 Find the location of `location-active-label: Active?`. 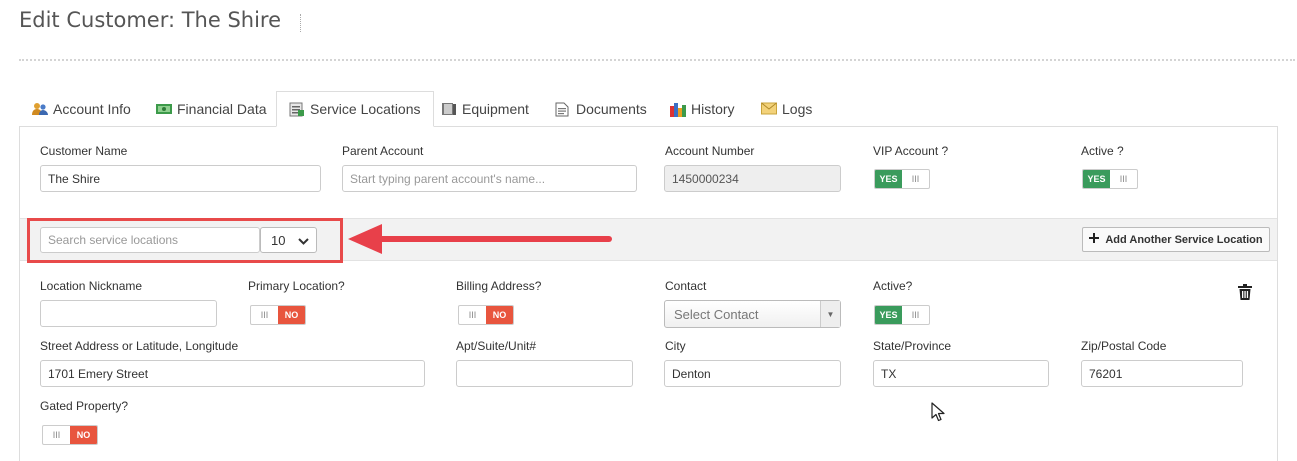

location-active-label: Active? is located at coordinates (893, 286).